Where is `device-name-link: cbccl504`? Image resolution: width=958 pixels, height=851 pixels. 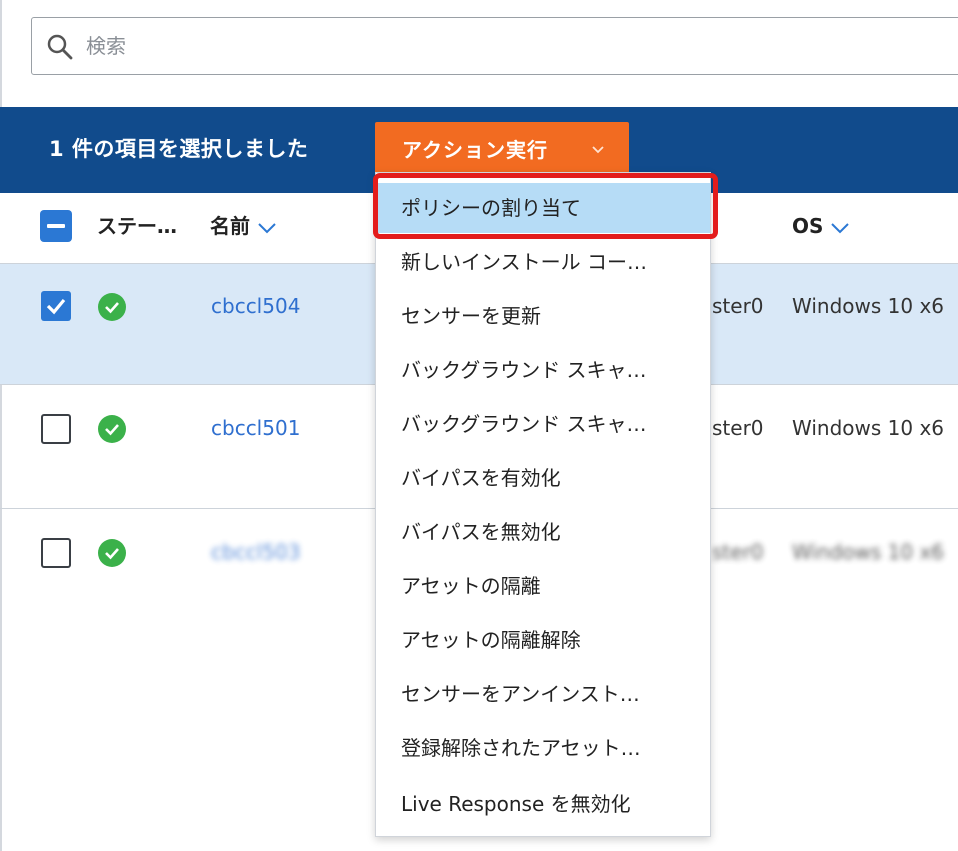
device-name-link: cbccl504 is located at coordinates (255, 306).